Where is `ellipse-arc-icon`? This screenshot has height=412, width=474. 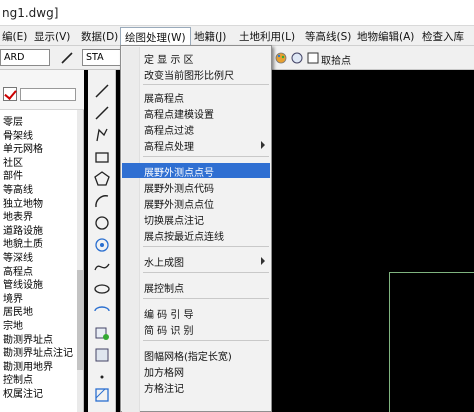
ellipse-arc-icon is located at coordinates (102, 311).